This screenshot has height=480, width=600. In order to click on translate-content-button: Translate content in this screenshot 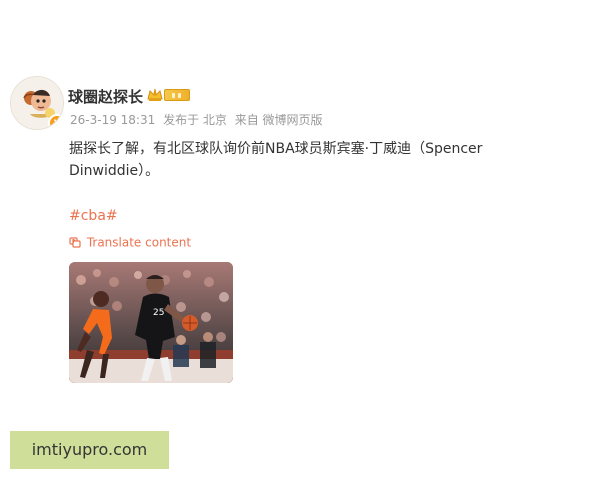, I will do `click(130, 245)`.